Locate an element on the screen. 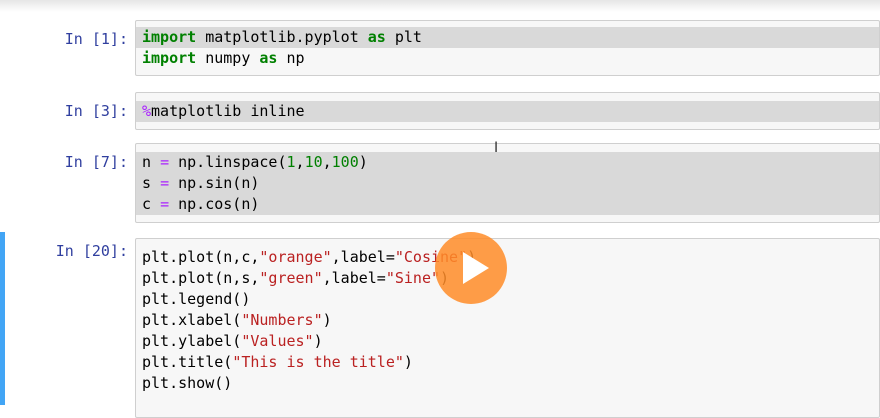 The image size is (880, 418). code-token: np.linspace( is located at coordinates (228, 162).